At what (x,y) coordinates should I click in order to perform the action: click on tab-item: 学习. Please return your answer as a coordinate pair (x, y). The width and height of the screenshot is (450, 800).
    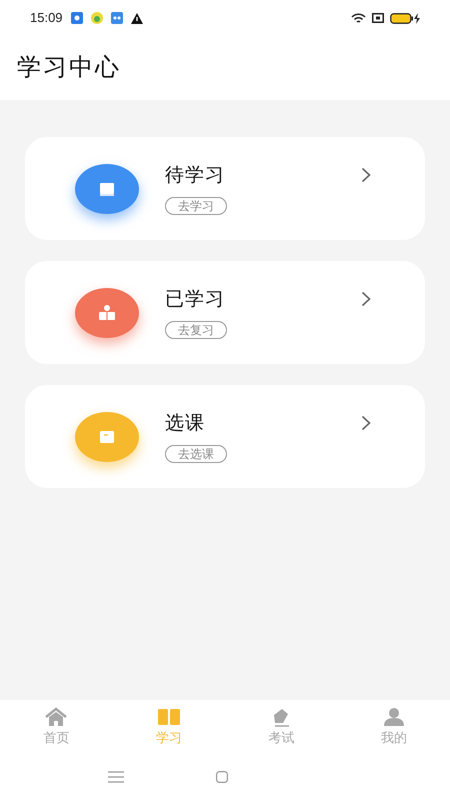
    Looking at the image, I should click on (168, 727).